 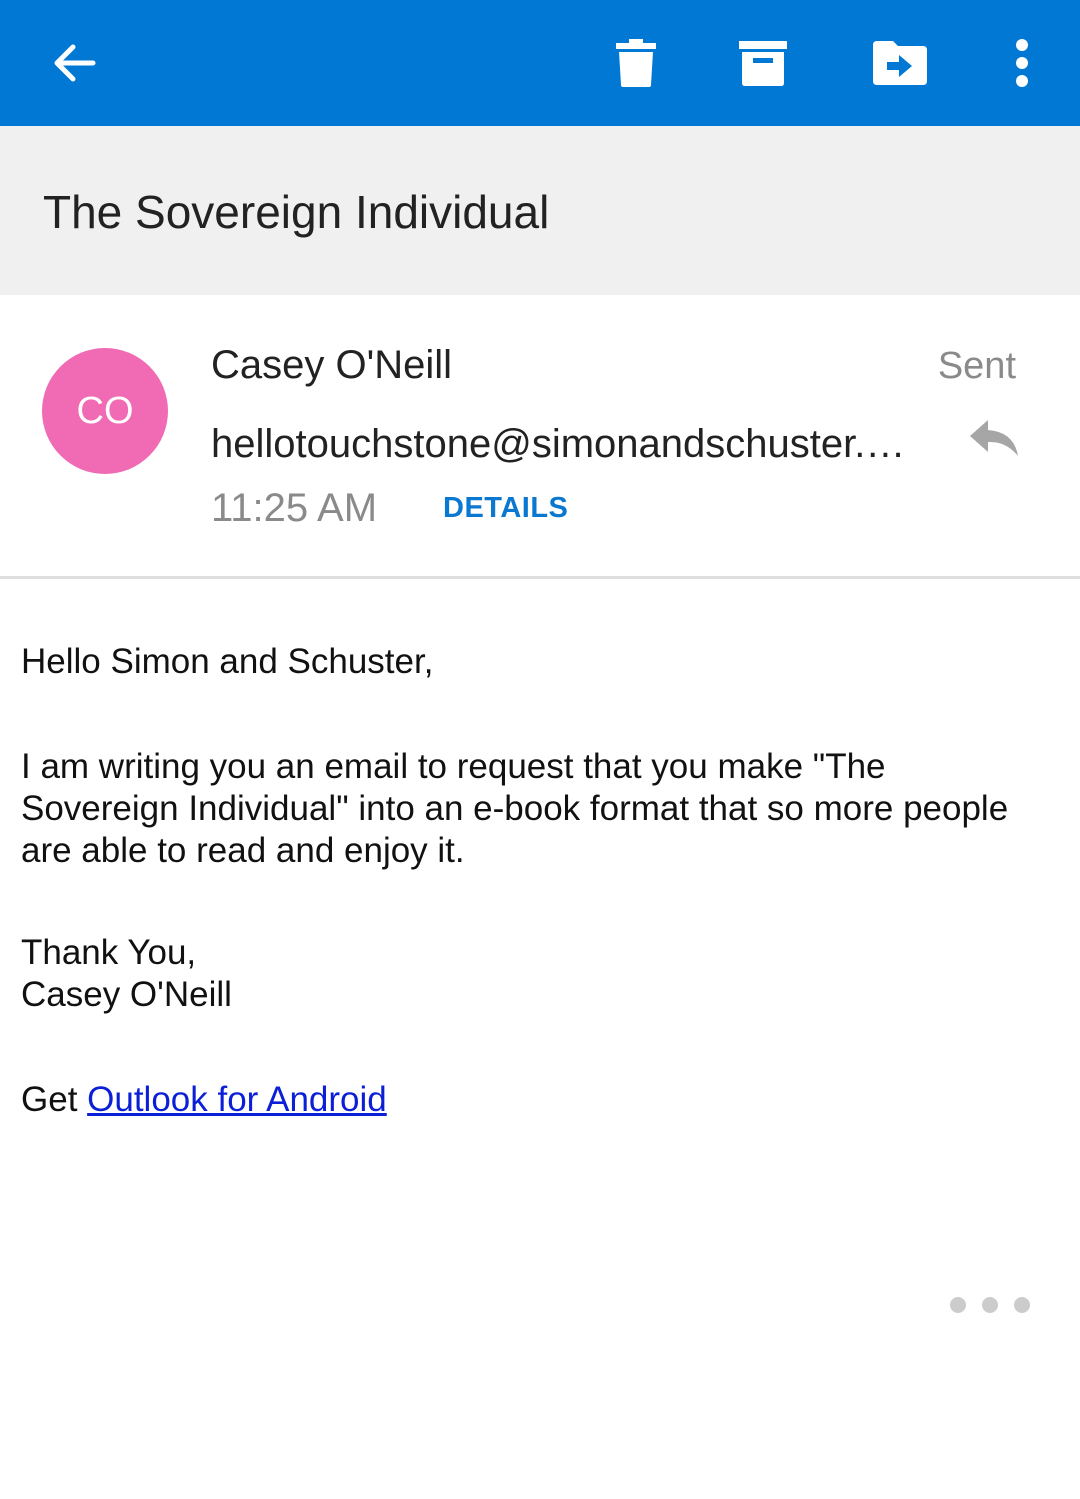 What do you see at coordinates (567, 444) in the screenshot?
I see `recipient-address: hellotouchstone@simonandschuster.com` at bounding box center [567, 444].